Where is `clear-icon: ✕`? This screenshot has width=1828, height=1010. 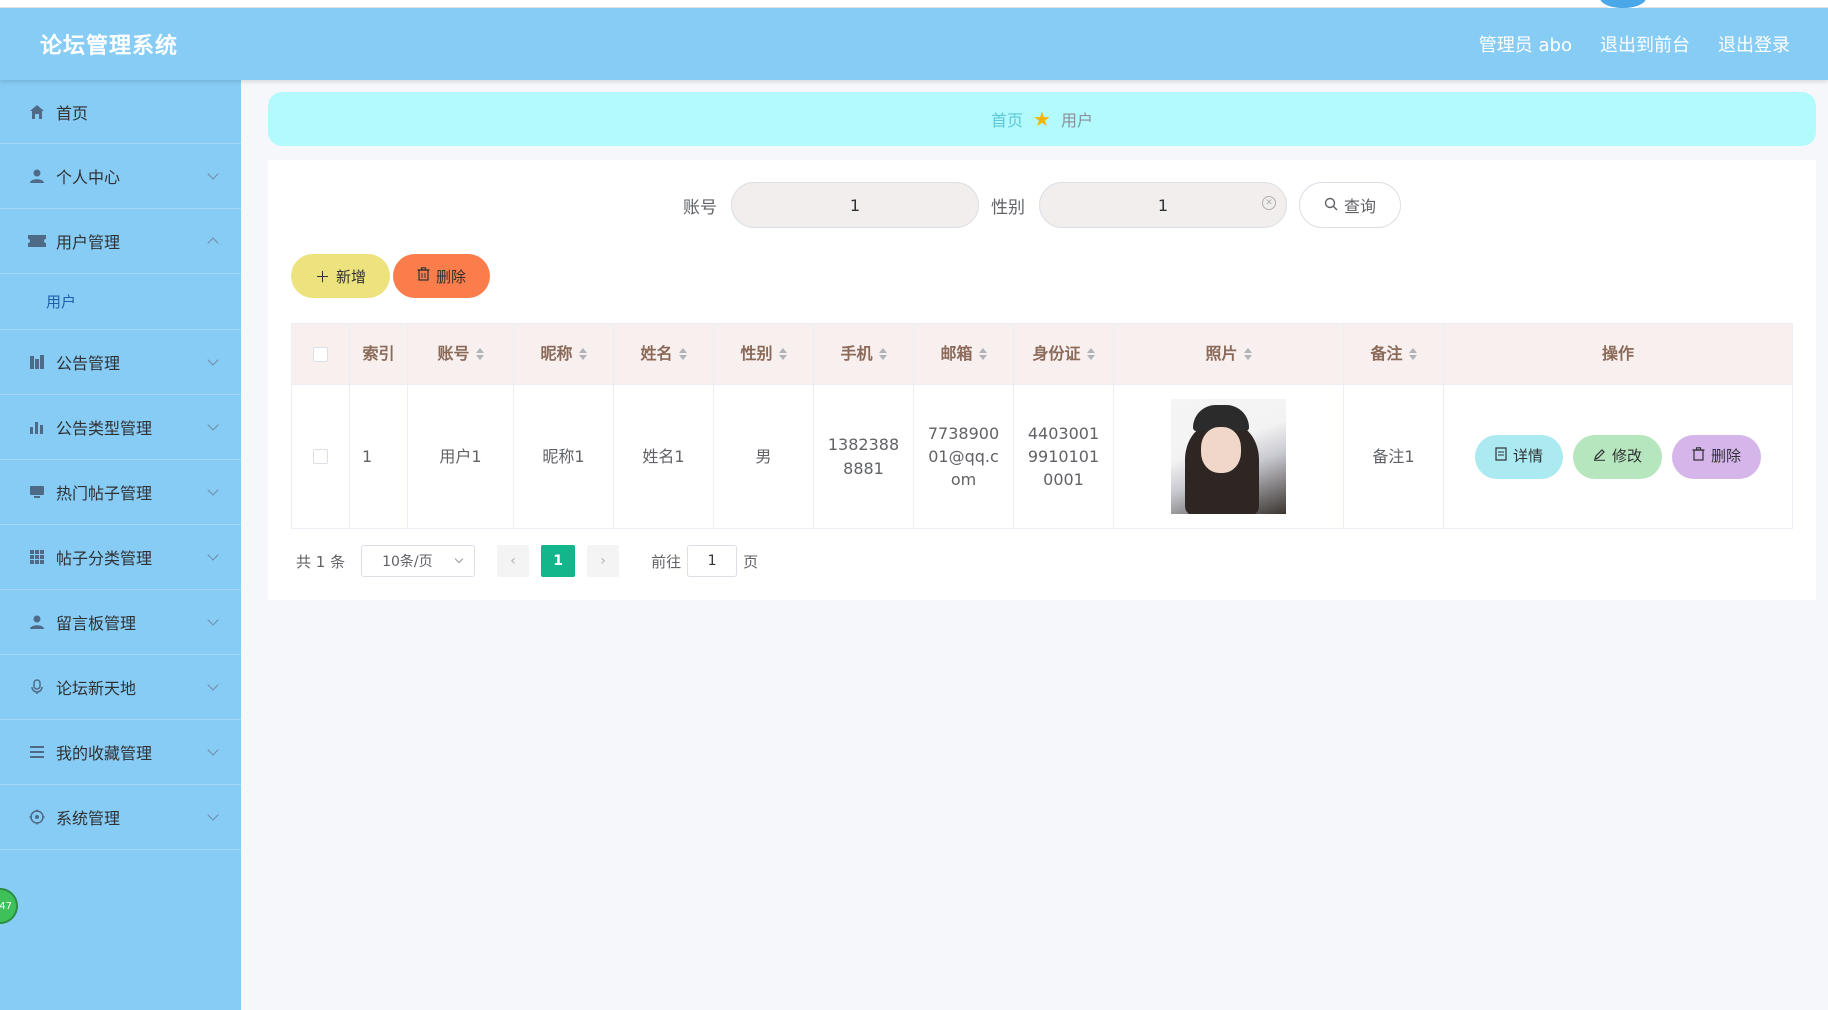
clear-icon: ✕ is located at coordinates (1269, 203).